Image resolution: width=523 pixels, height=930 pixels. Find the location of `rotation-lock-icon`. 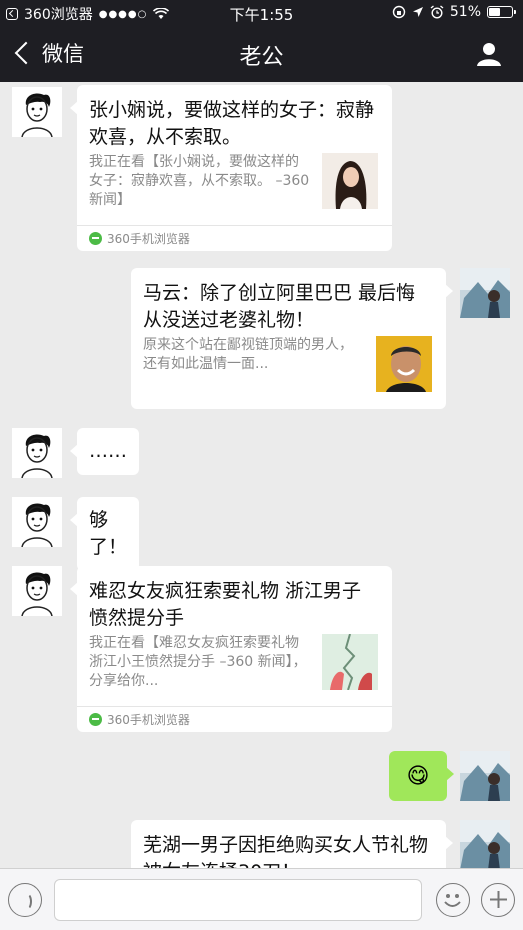

rotation-lock-icon is located at coordinates (399, 12).